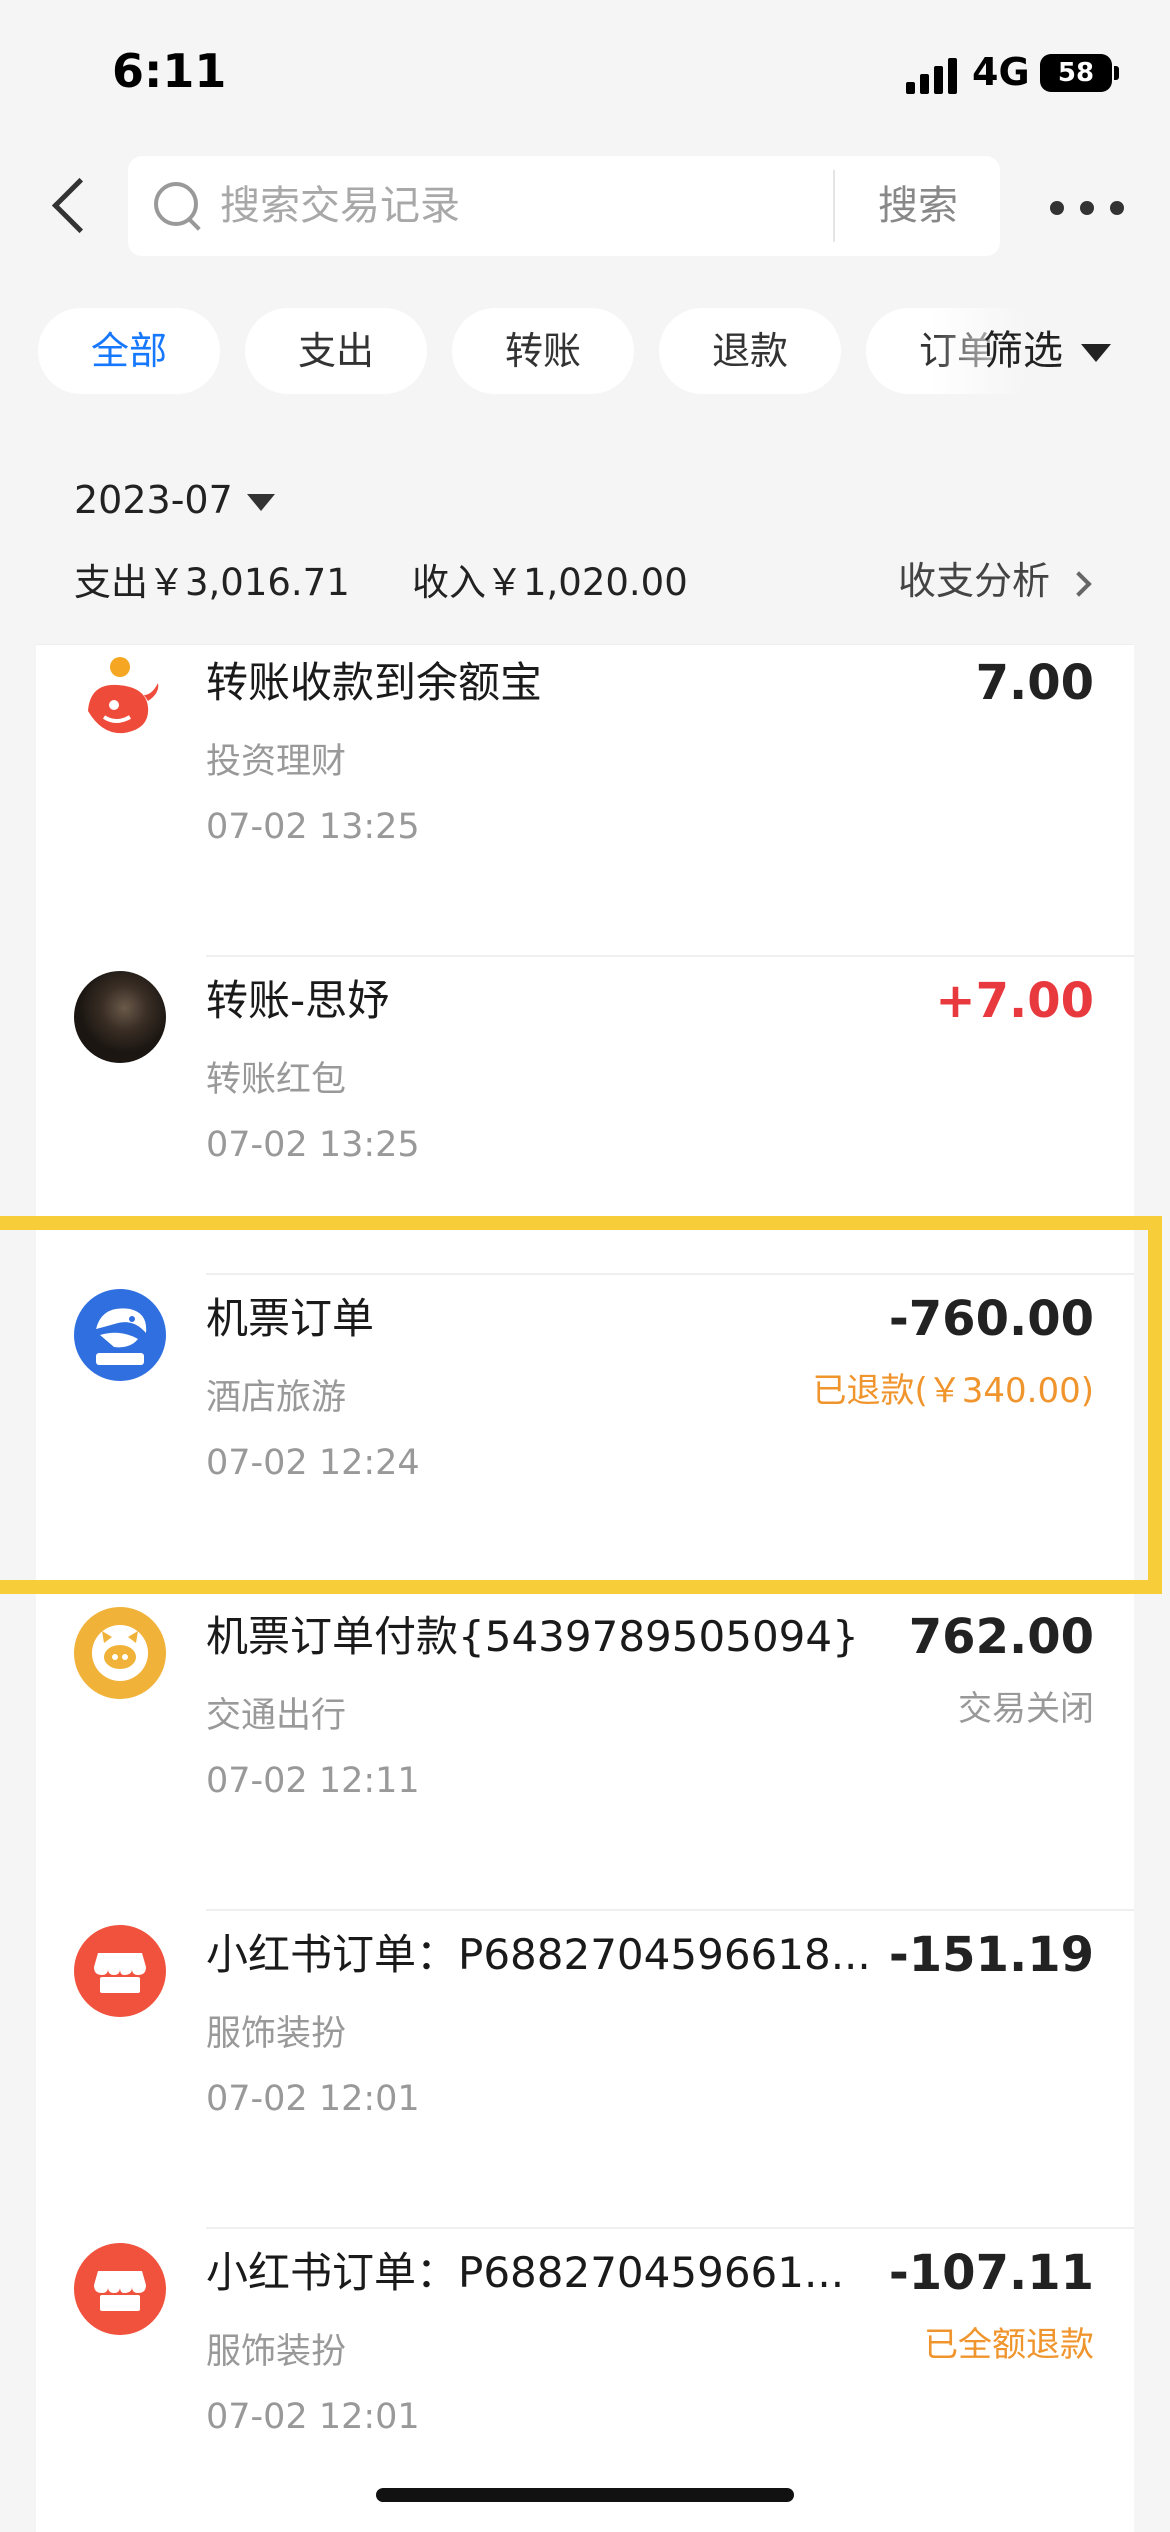 The image size is (1170, 2532). What do you see at coordinates (276, 762) in the screenshot?
I see `transaction-category: 投资理财` at bounding box center [276, 762].